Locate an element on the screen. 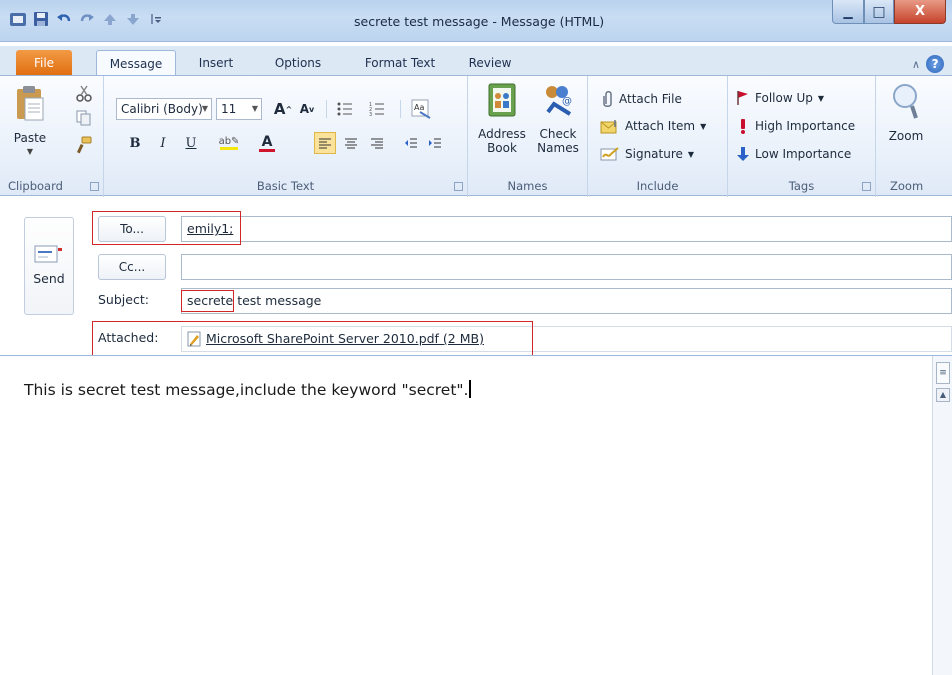 This screenshot has width=952, height=675. address-book-button: Address Book is located at coordinates (502, 118).